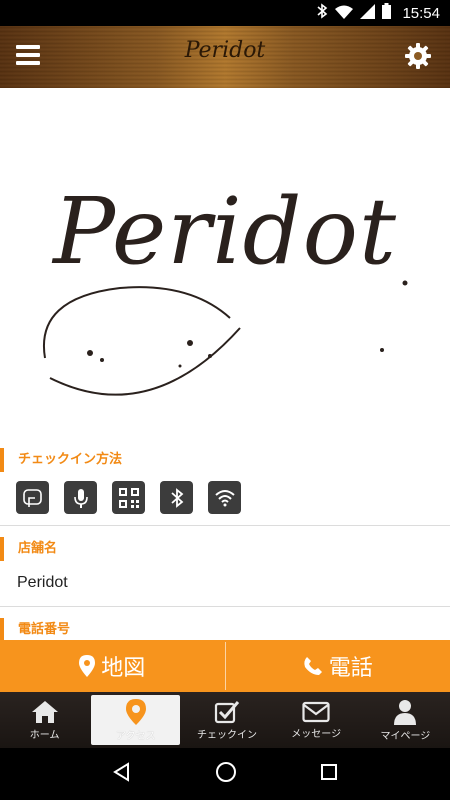 Image resolution: width=450 pixels, height=800 pixels. I want to click on action-separator, so click(225, 666).